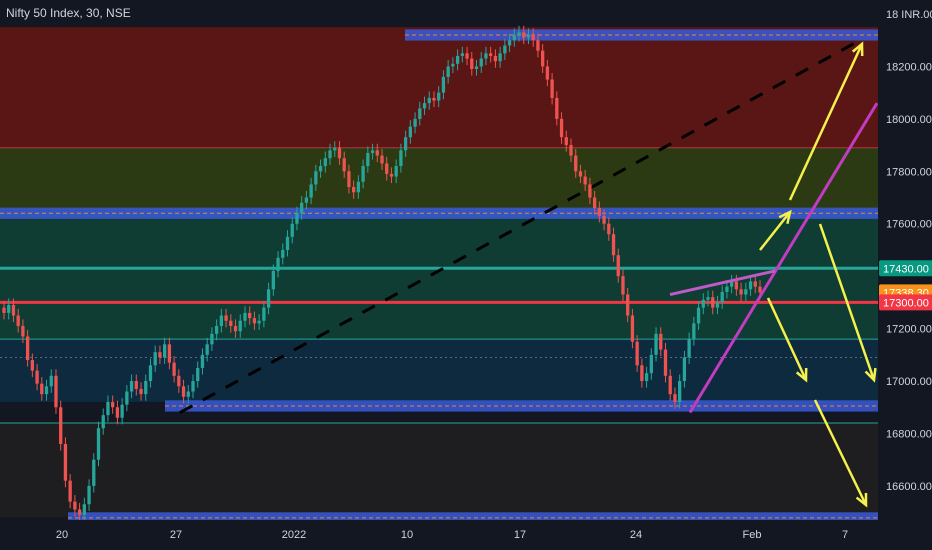 The image size is (932, 550). Describe the element at coordinates (909, 487) in the screenshot. I see `price-tick-label: 16600.00` at that location.